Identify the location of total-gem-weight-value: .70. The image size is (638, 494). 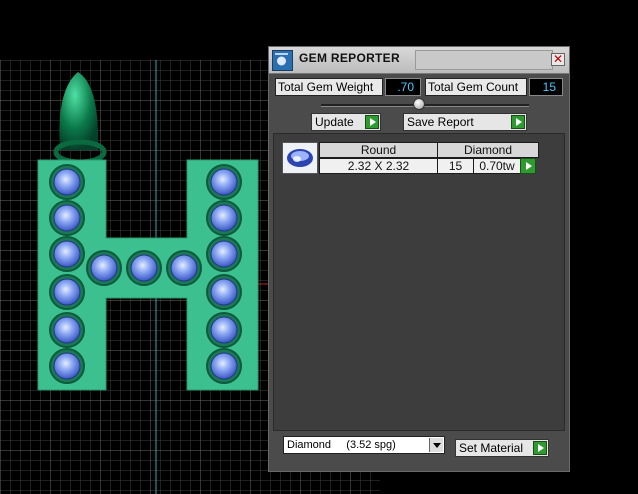
(403, 87).